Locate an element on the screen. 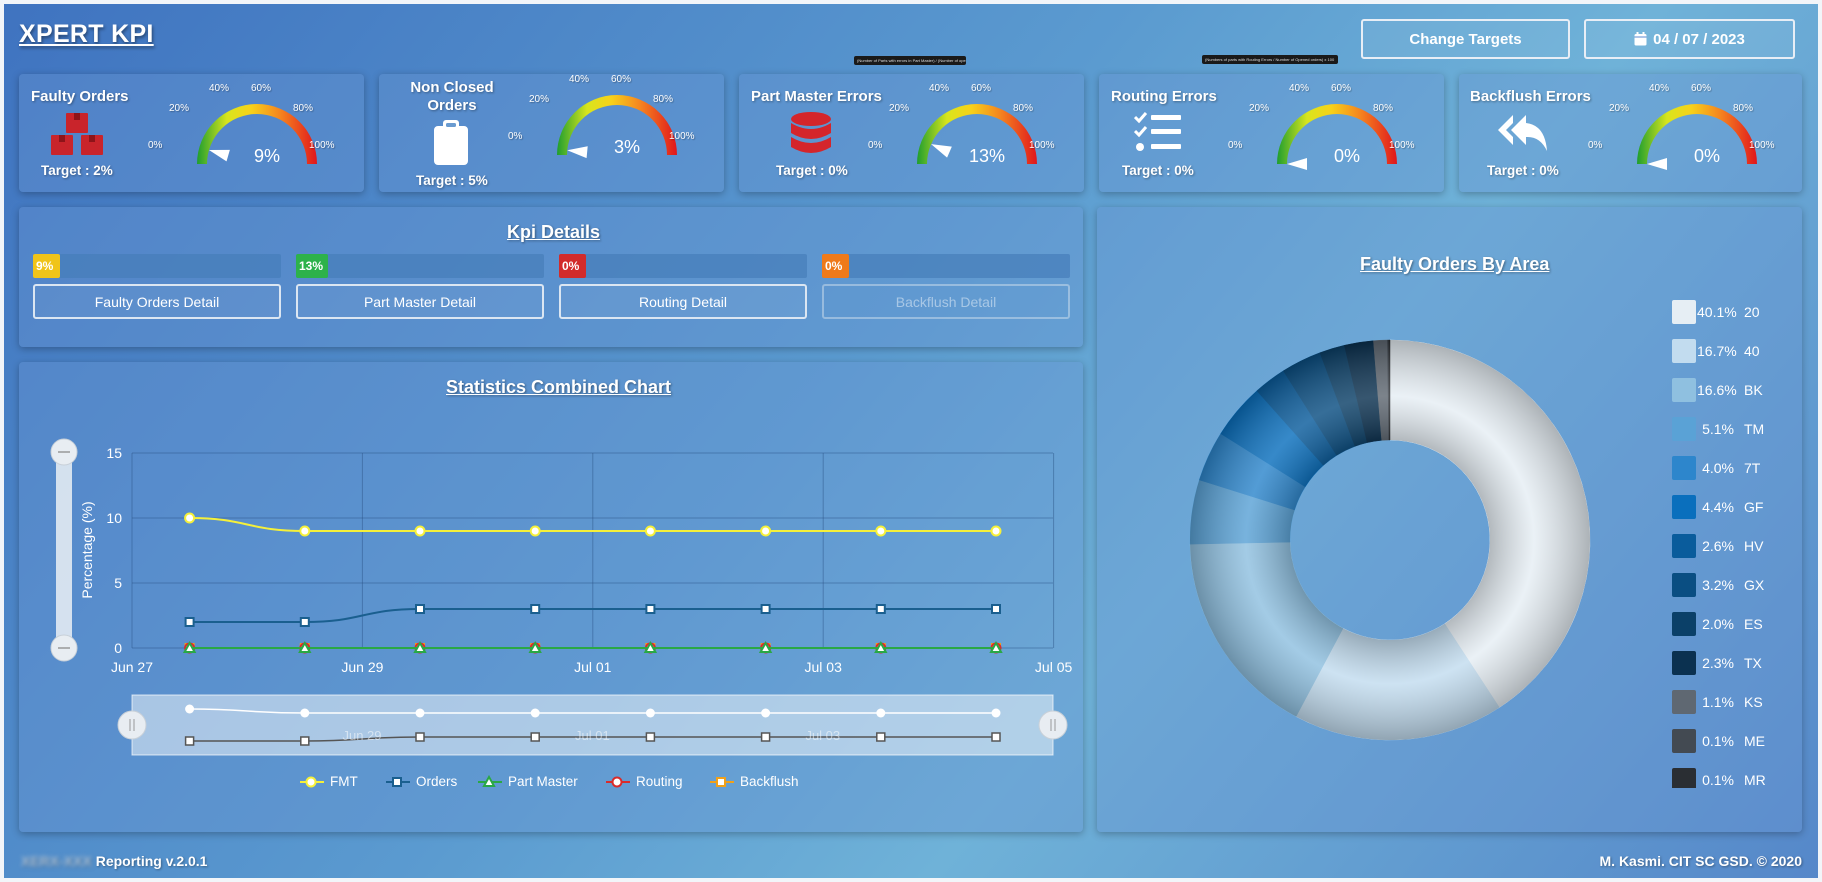  donut-legend-item-es: 2.0% ES is located at coordinates (1717, 624).